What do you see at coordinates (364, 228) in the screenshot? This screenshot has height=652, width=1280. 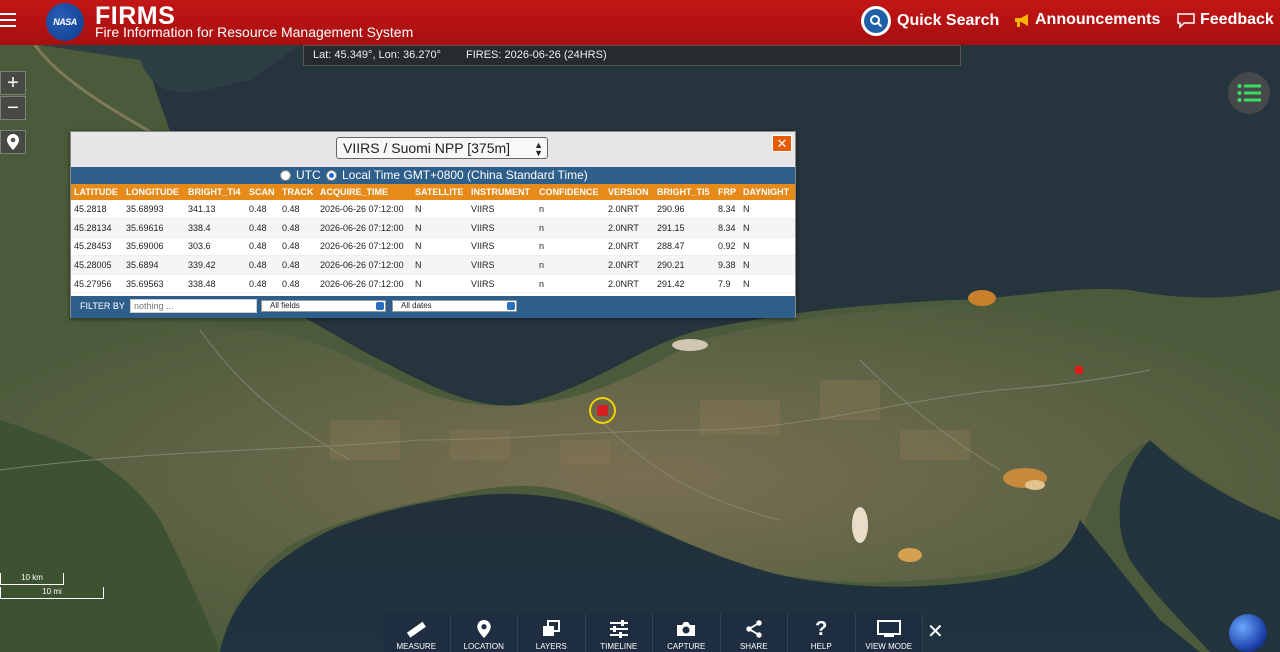 I see `table-cell: 2026-06-26 07:12:00` at bounding box center [364, 228].